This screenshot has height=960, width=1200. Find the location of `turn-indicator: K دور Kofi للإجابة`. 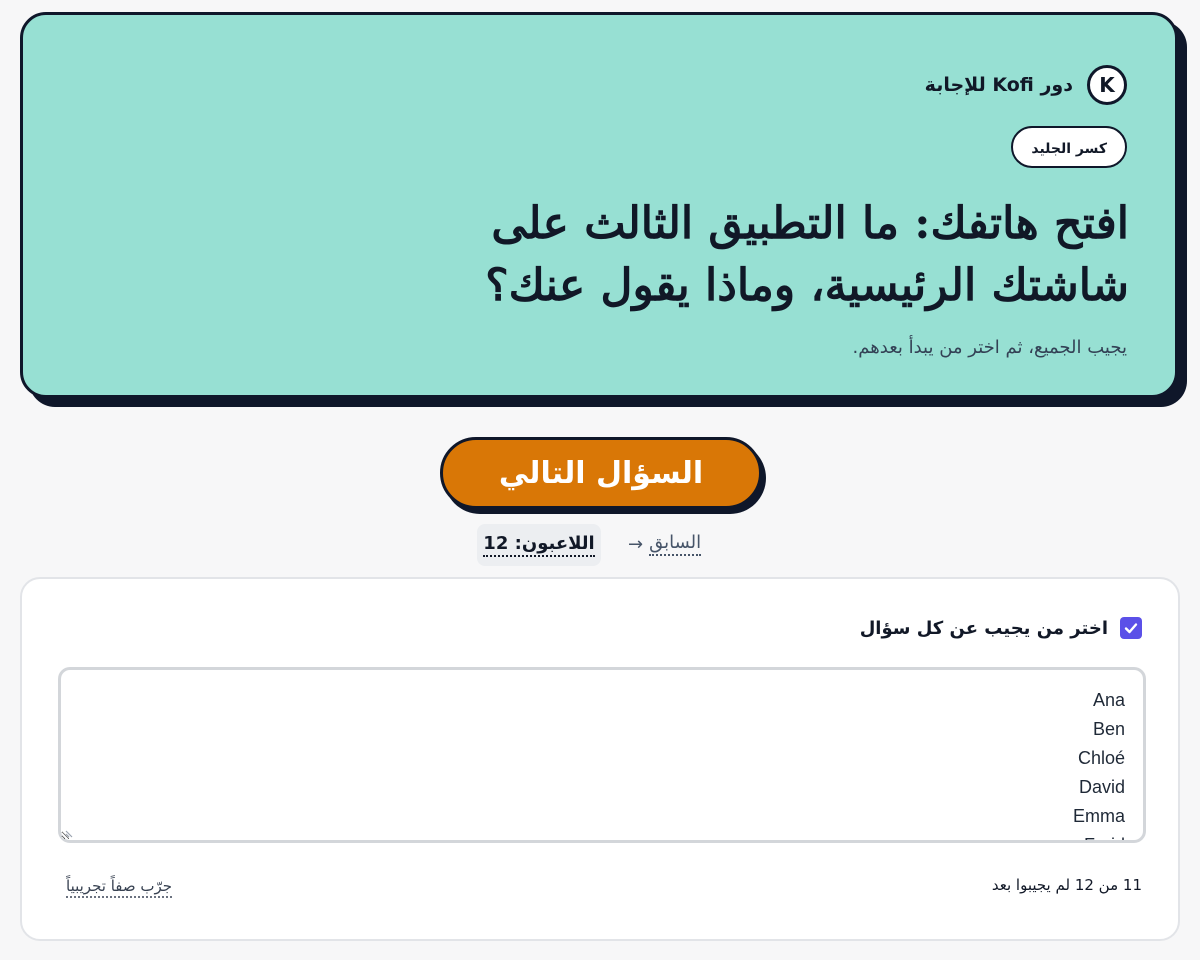

turn-indicator: K دور Kofi للإجابة is located at coordinates (1026, 85).